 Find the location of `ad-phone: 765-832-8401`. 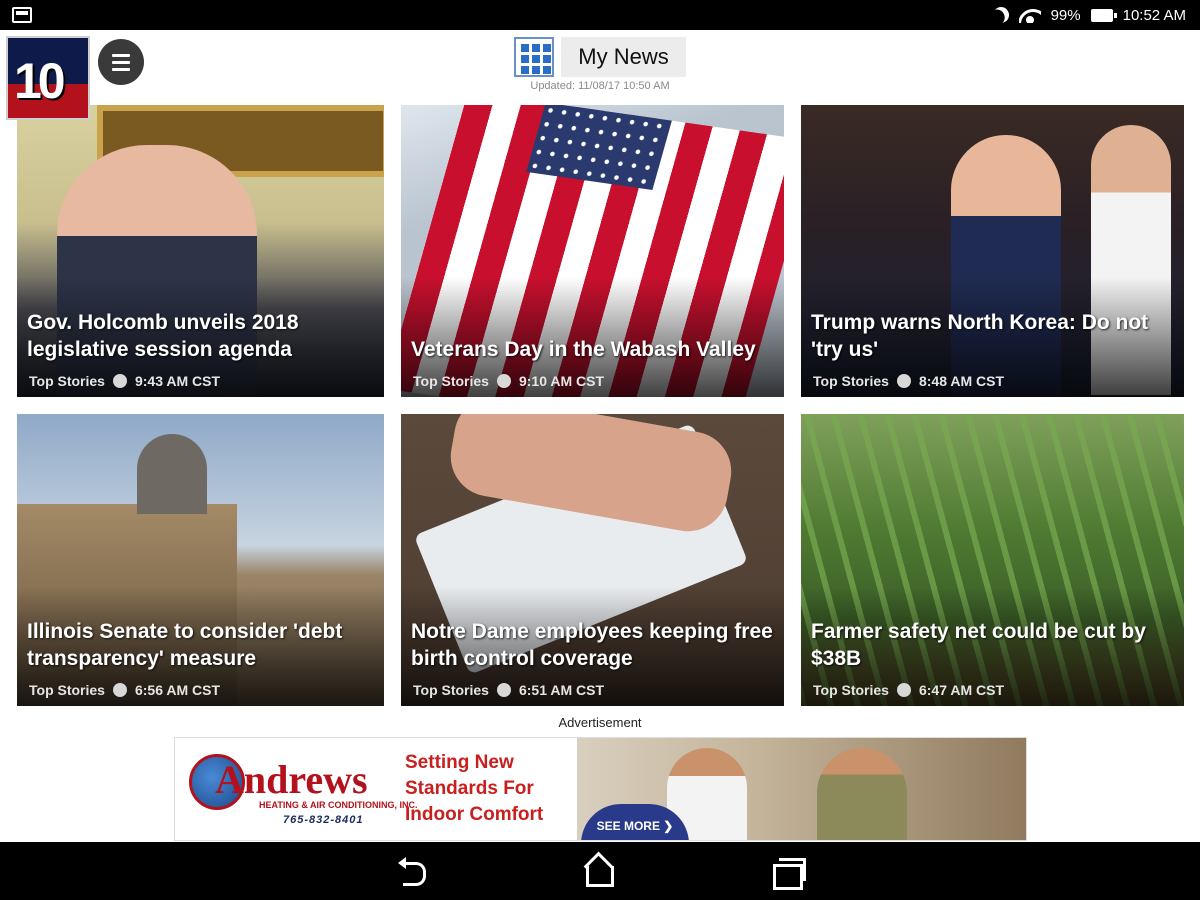

ad-phone: 765-832-8401 is located at coordinates (323, 820).